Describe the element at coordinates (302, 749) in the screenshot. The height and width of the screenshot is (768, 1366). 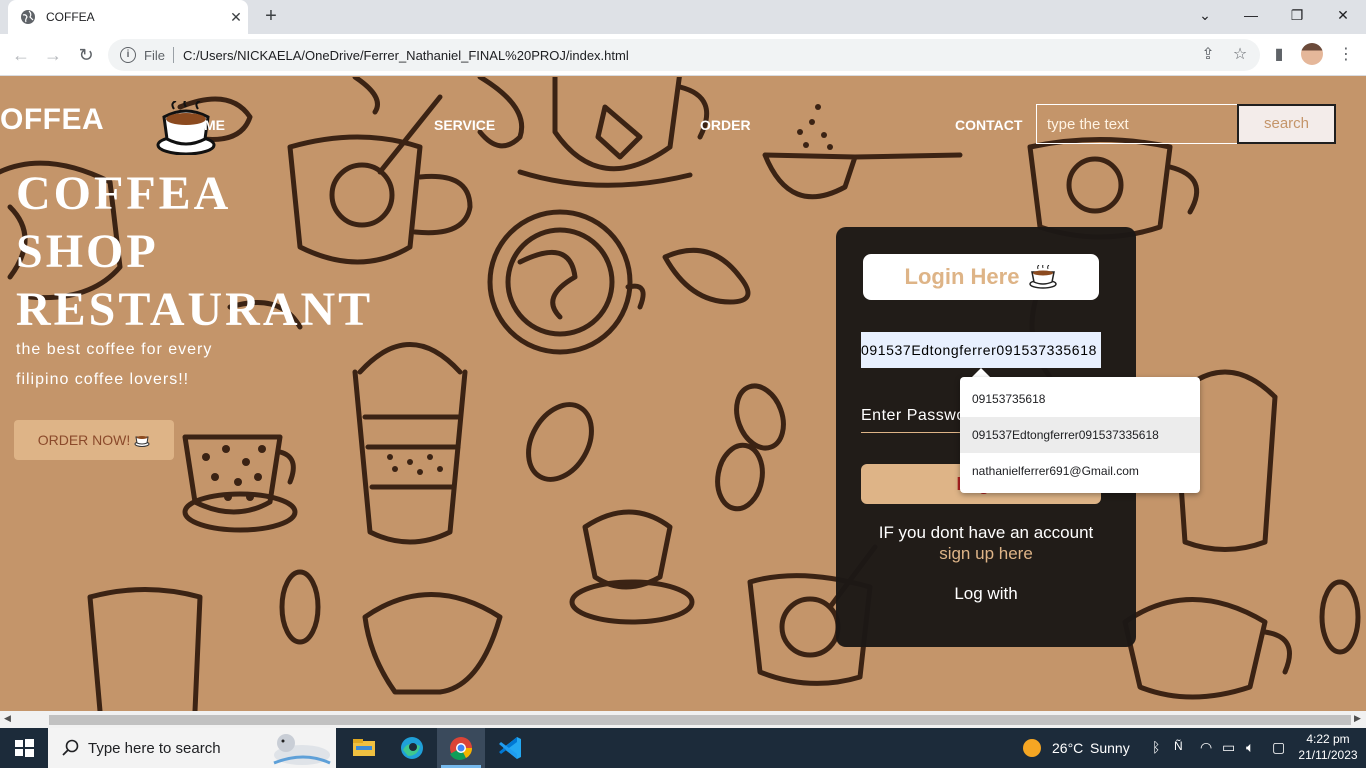
I see `search-highlight-seal-icon` at that location.